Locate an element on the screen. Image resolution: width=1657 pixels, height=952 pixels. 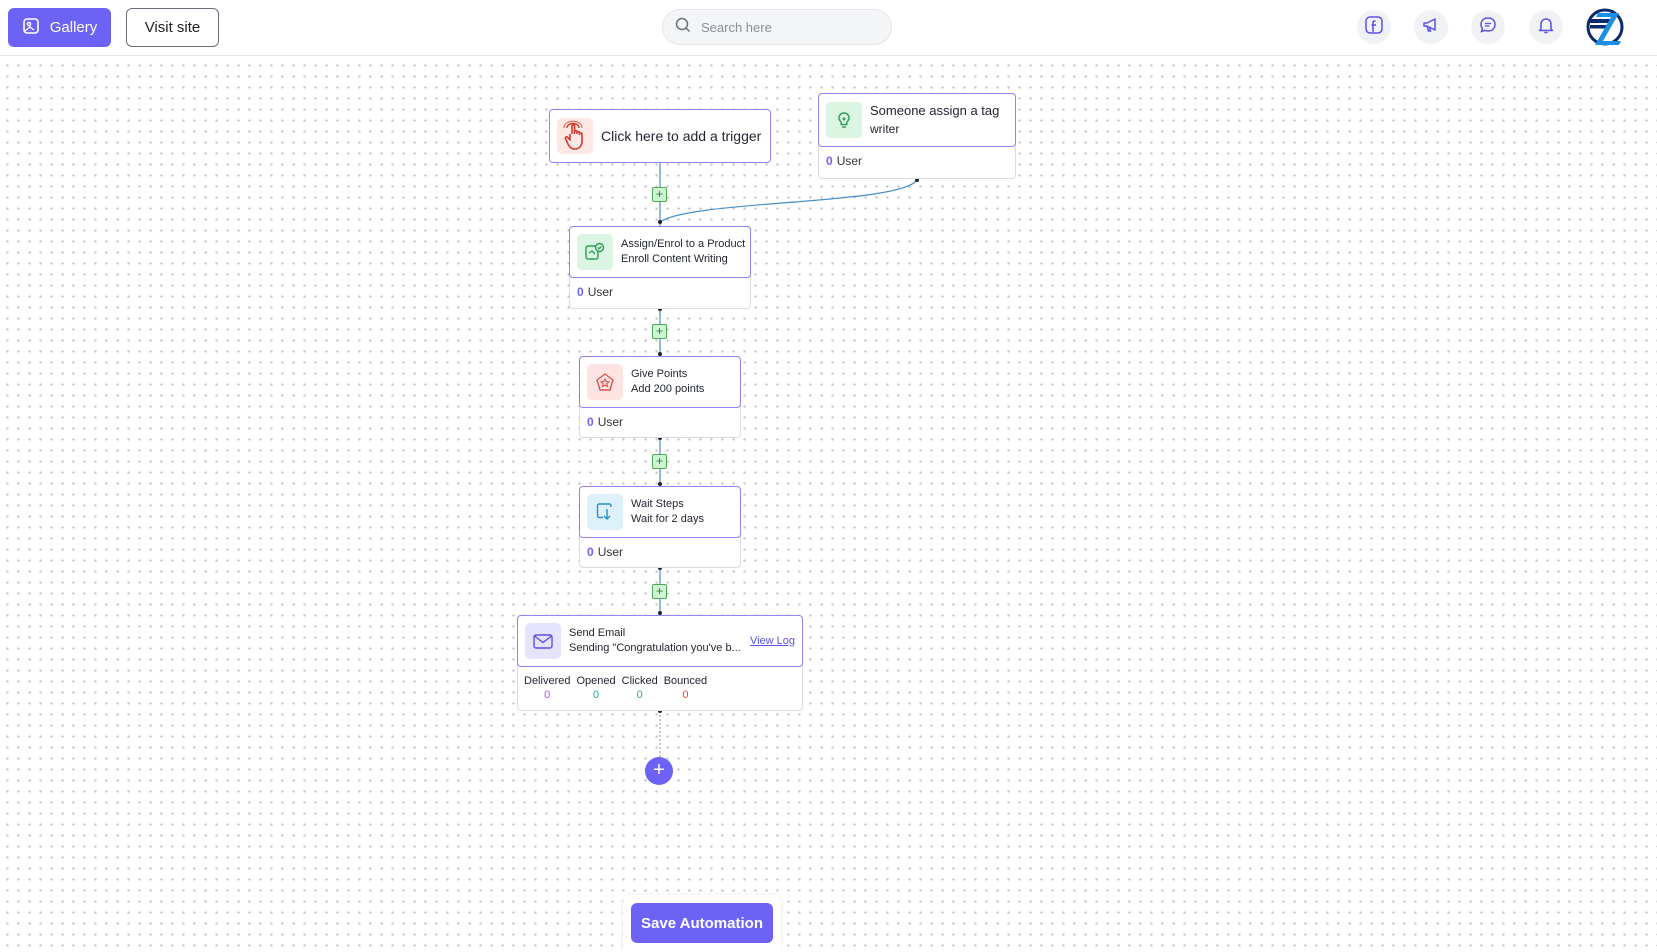
add-trigger-node: Click here to add a trigger is located at coordinates (660, 136).